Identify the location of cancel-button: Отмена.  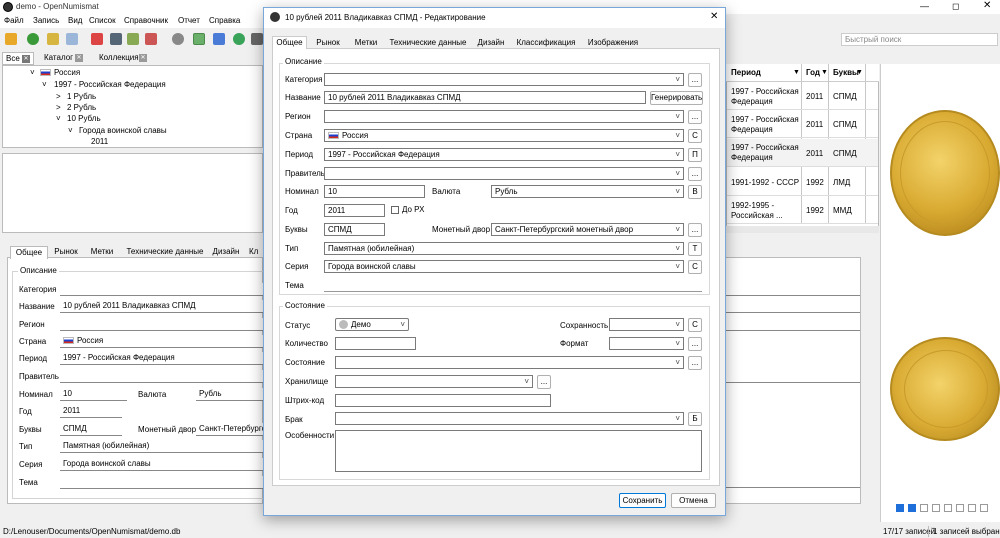
(693, 500).